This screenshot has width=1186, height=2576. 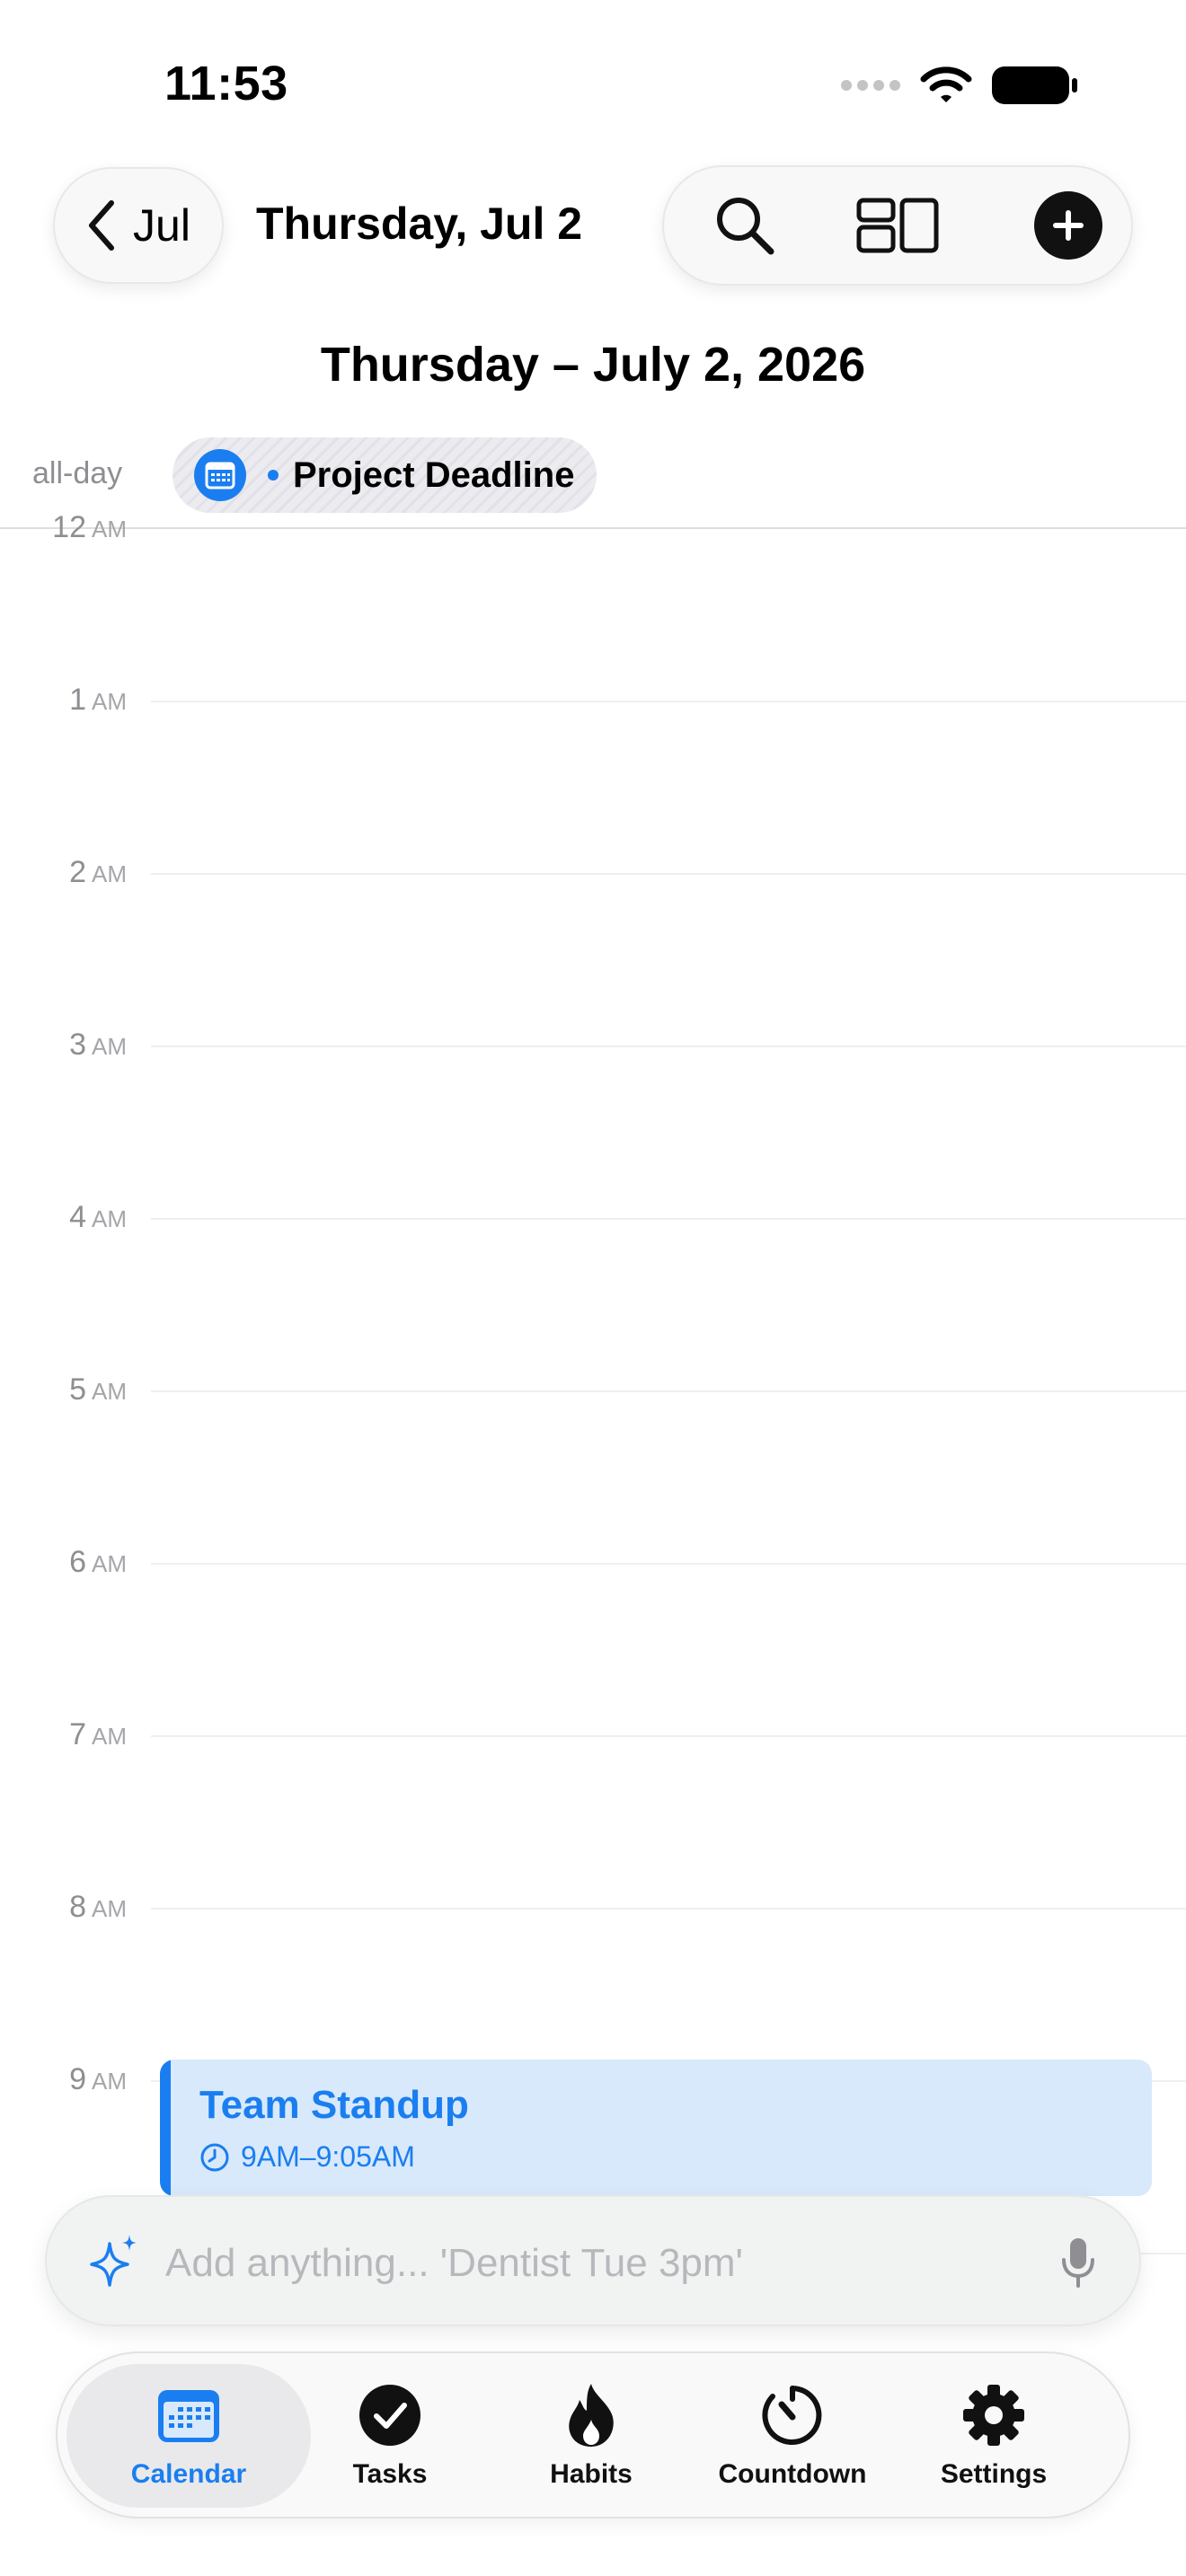 What do you see at coordinates (334, 2105) in the screenshot?
I see `event-title: Team Standup` at bounding box center [334, 2105].